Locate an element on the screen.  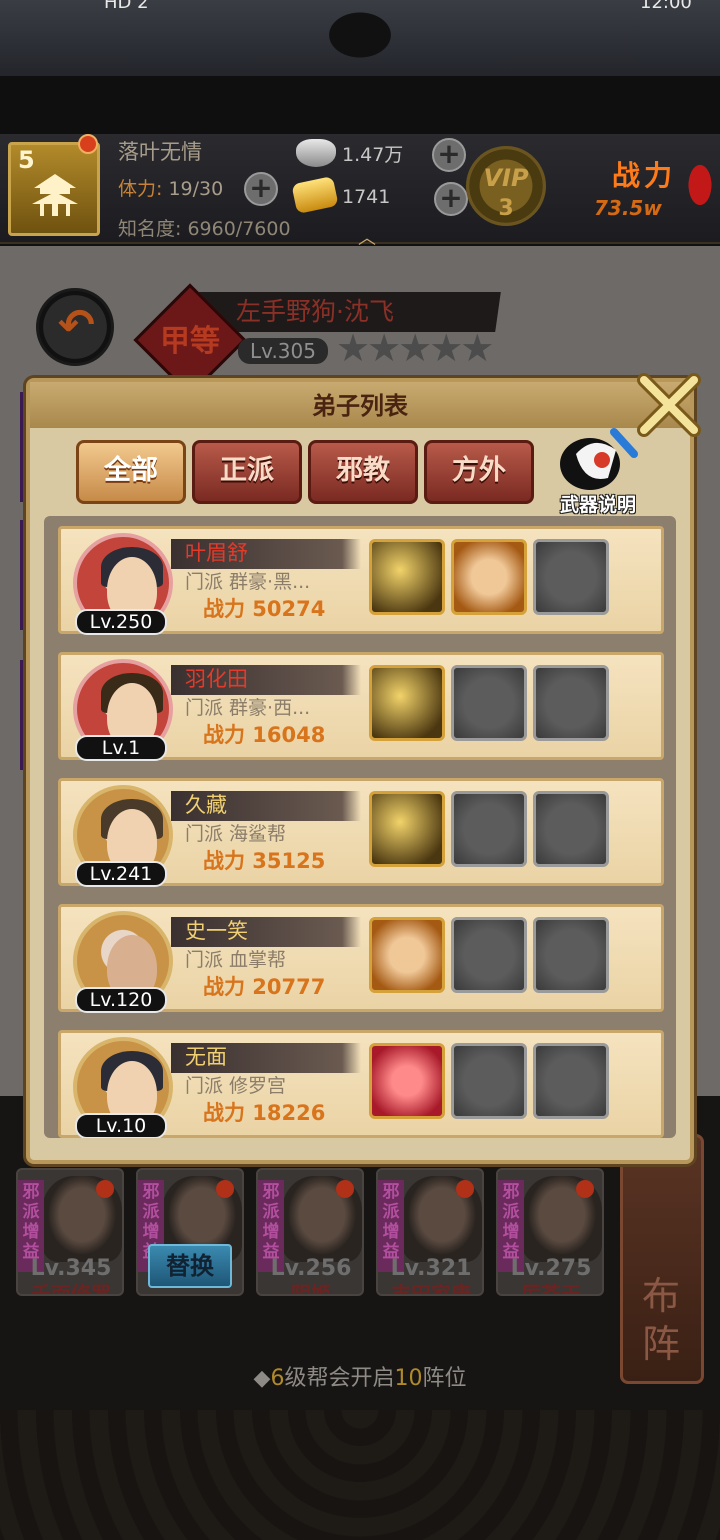
weapon-info-icon is located at coordinates (599, 459).